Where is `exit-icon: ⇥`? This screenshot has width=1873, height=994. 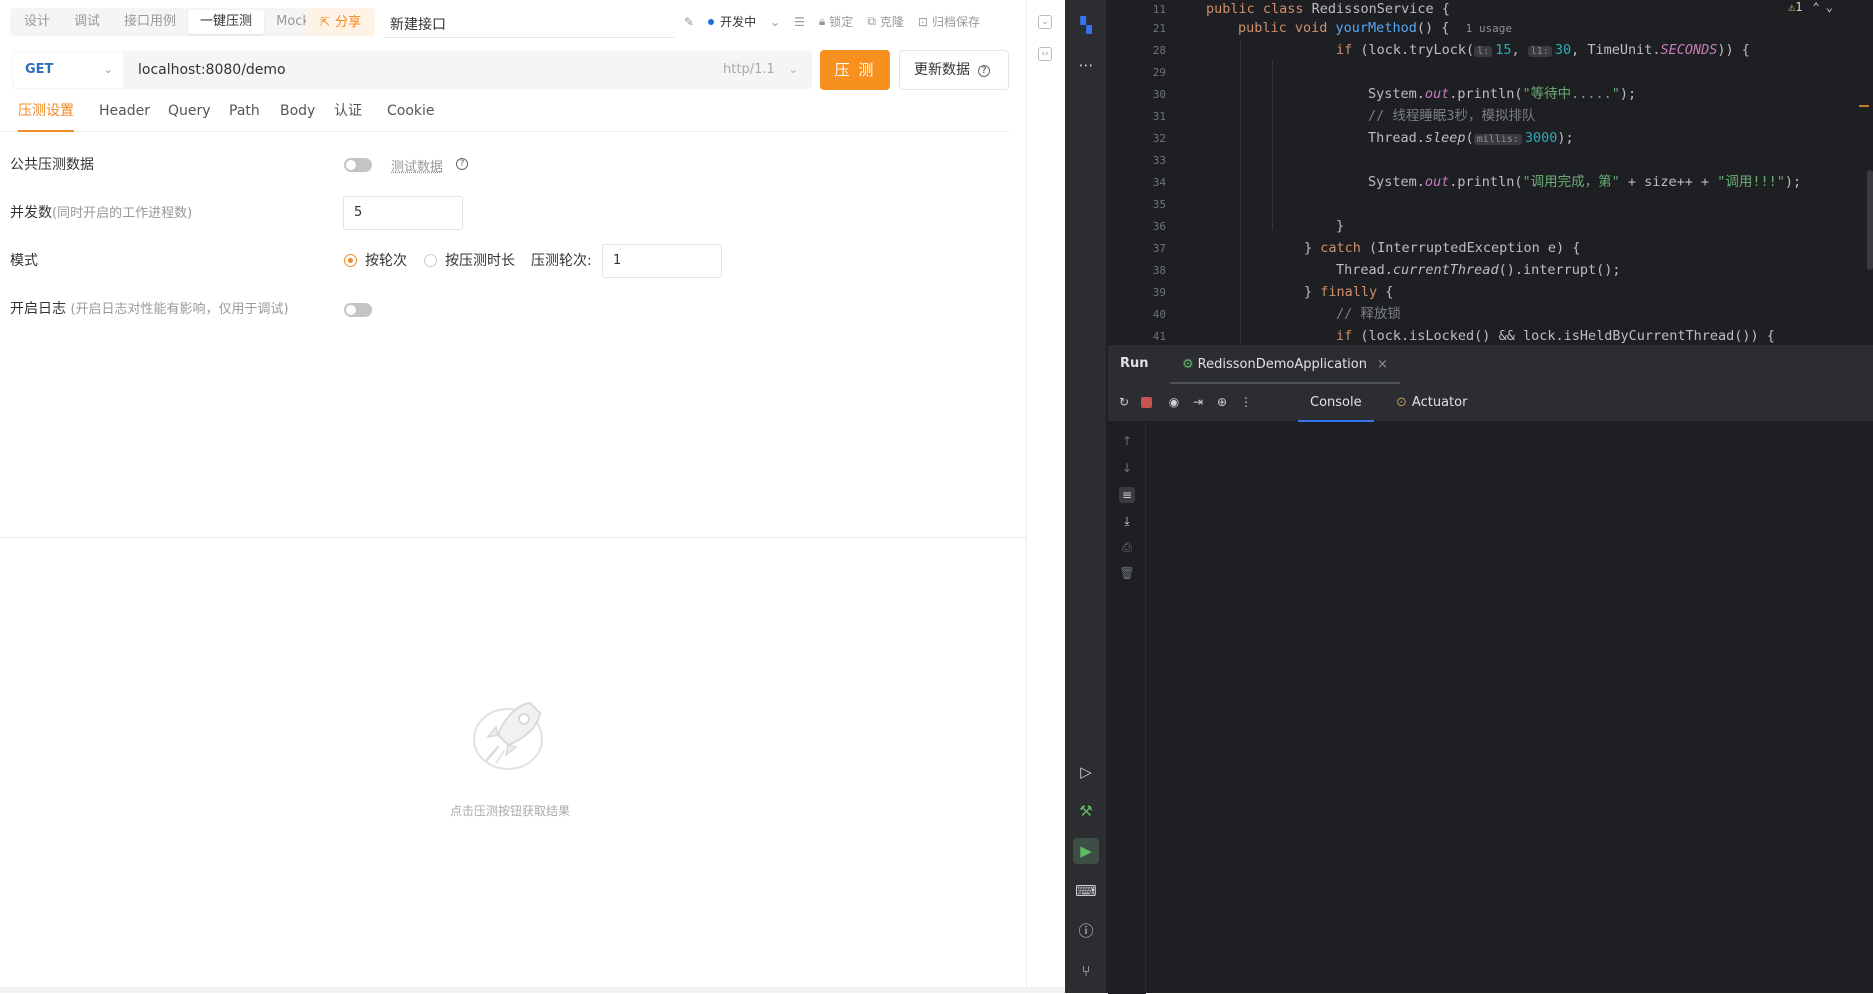
exit-icon: ⇥ is located at coordinates (1198, 402).